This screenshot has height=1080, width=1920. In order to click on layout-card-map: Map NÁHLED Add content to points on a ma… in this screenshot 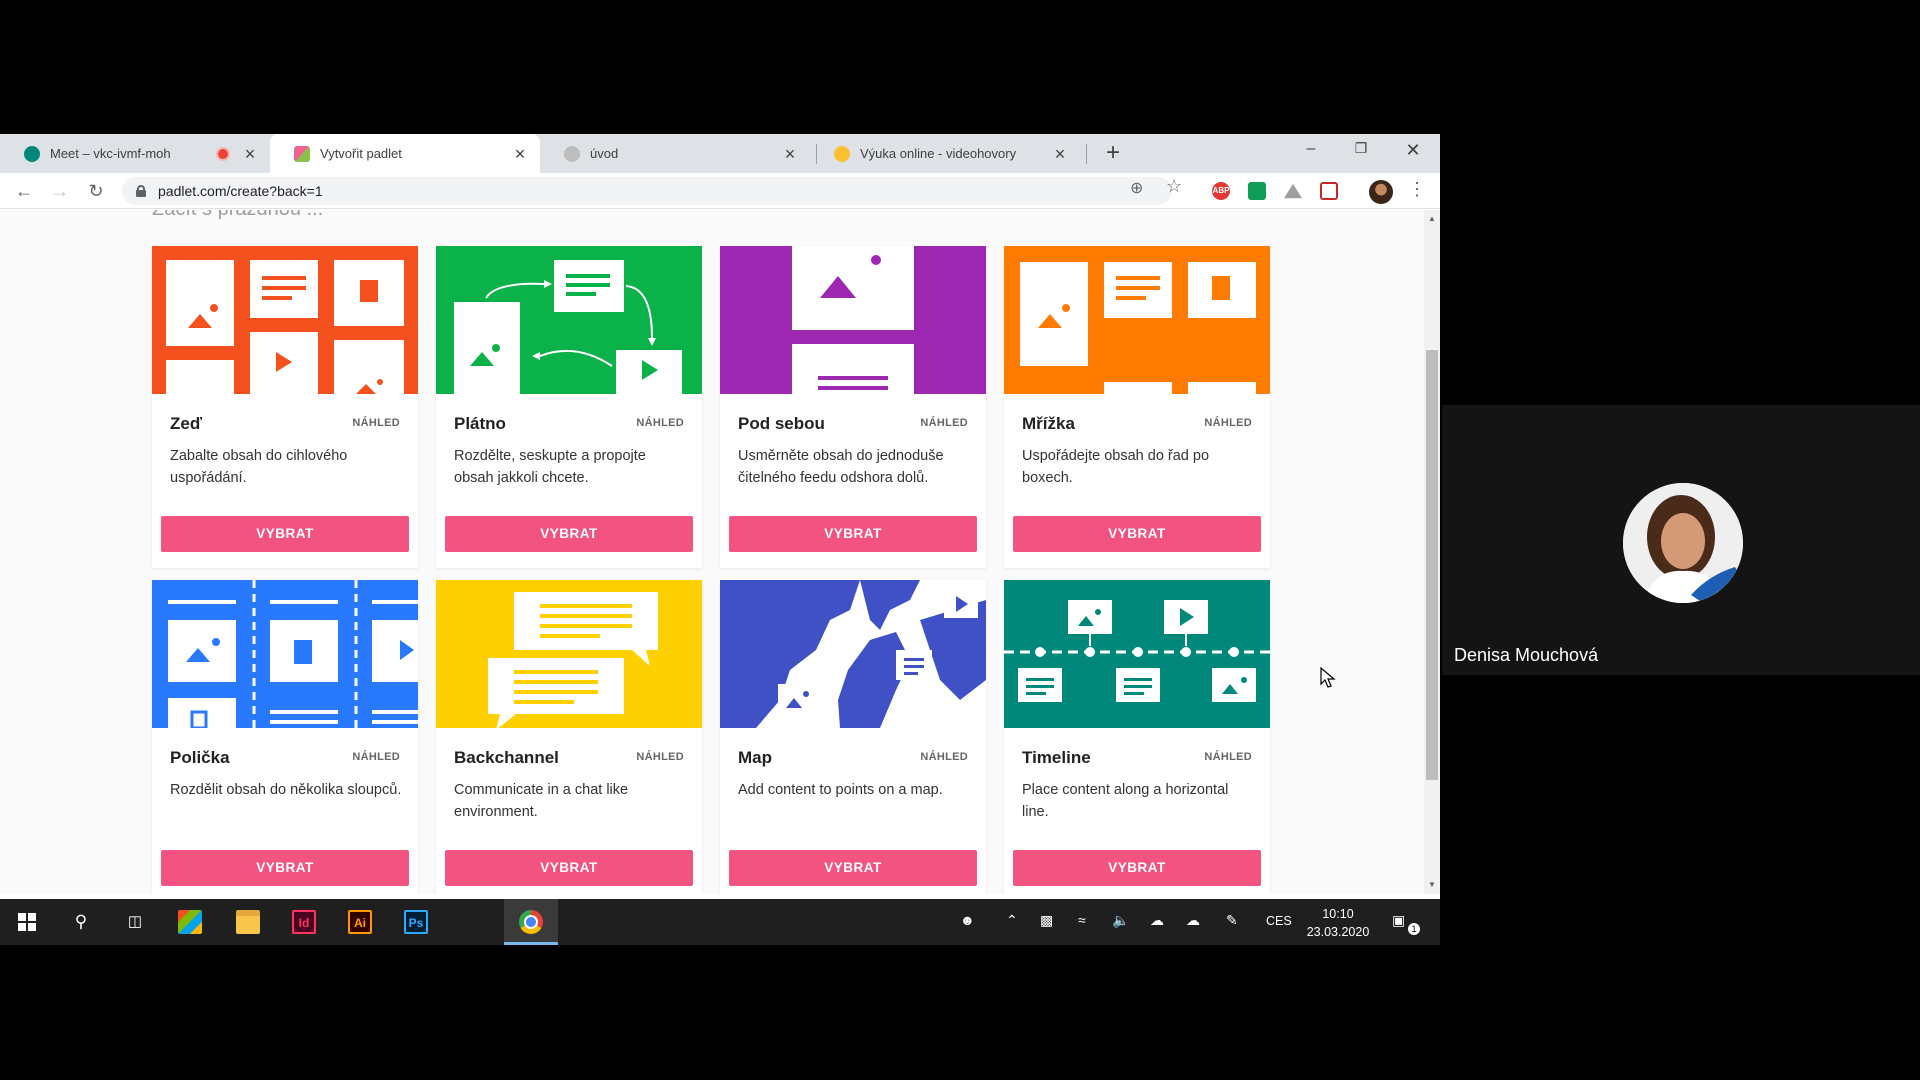, I will do `click(853, 737)`.